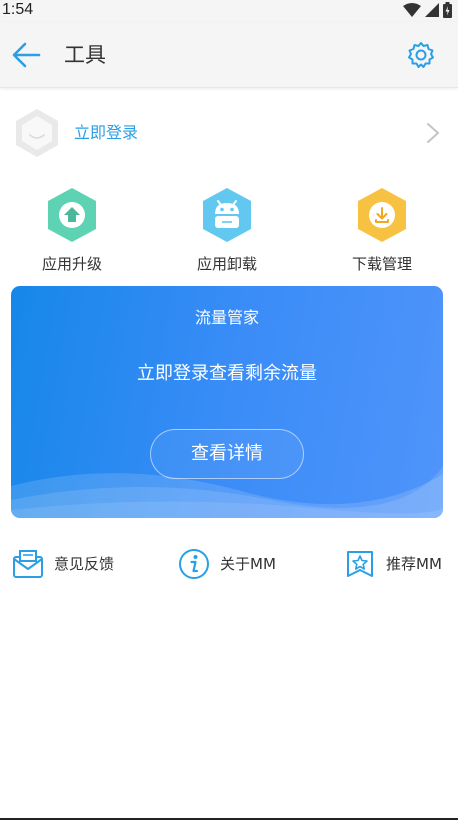 The width and height of the screenshot is (458, 820). Describe the element at coordinates (433, 133) in the screenshot. I see `chevron-right-icon` at that location.